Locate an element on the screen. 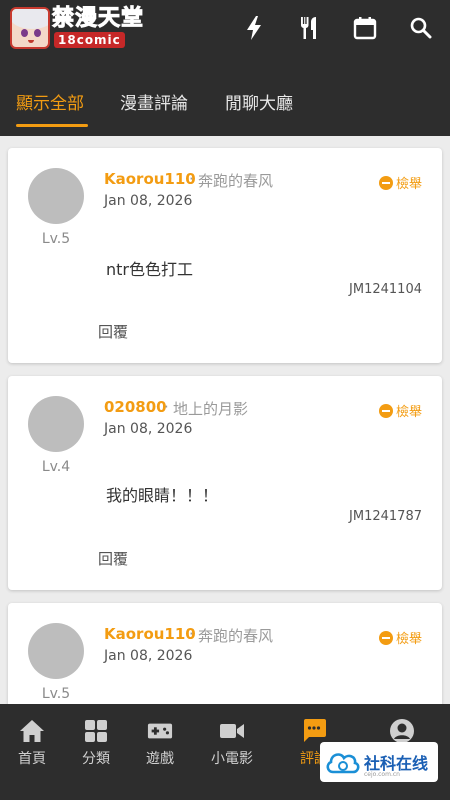 Image resolution: width=450 pixels, height=800 pixels. tab-comic-reviews: 漫畫評論 is located at coordinates (154, 101).